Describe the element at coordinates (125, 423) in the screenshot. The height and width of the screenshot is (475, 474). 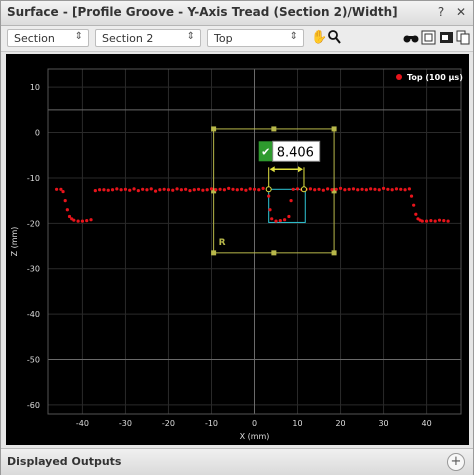
I see `x-tick-label: -30` at that location.